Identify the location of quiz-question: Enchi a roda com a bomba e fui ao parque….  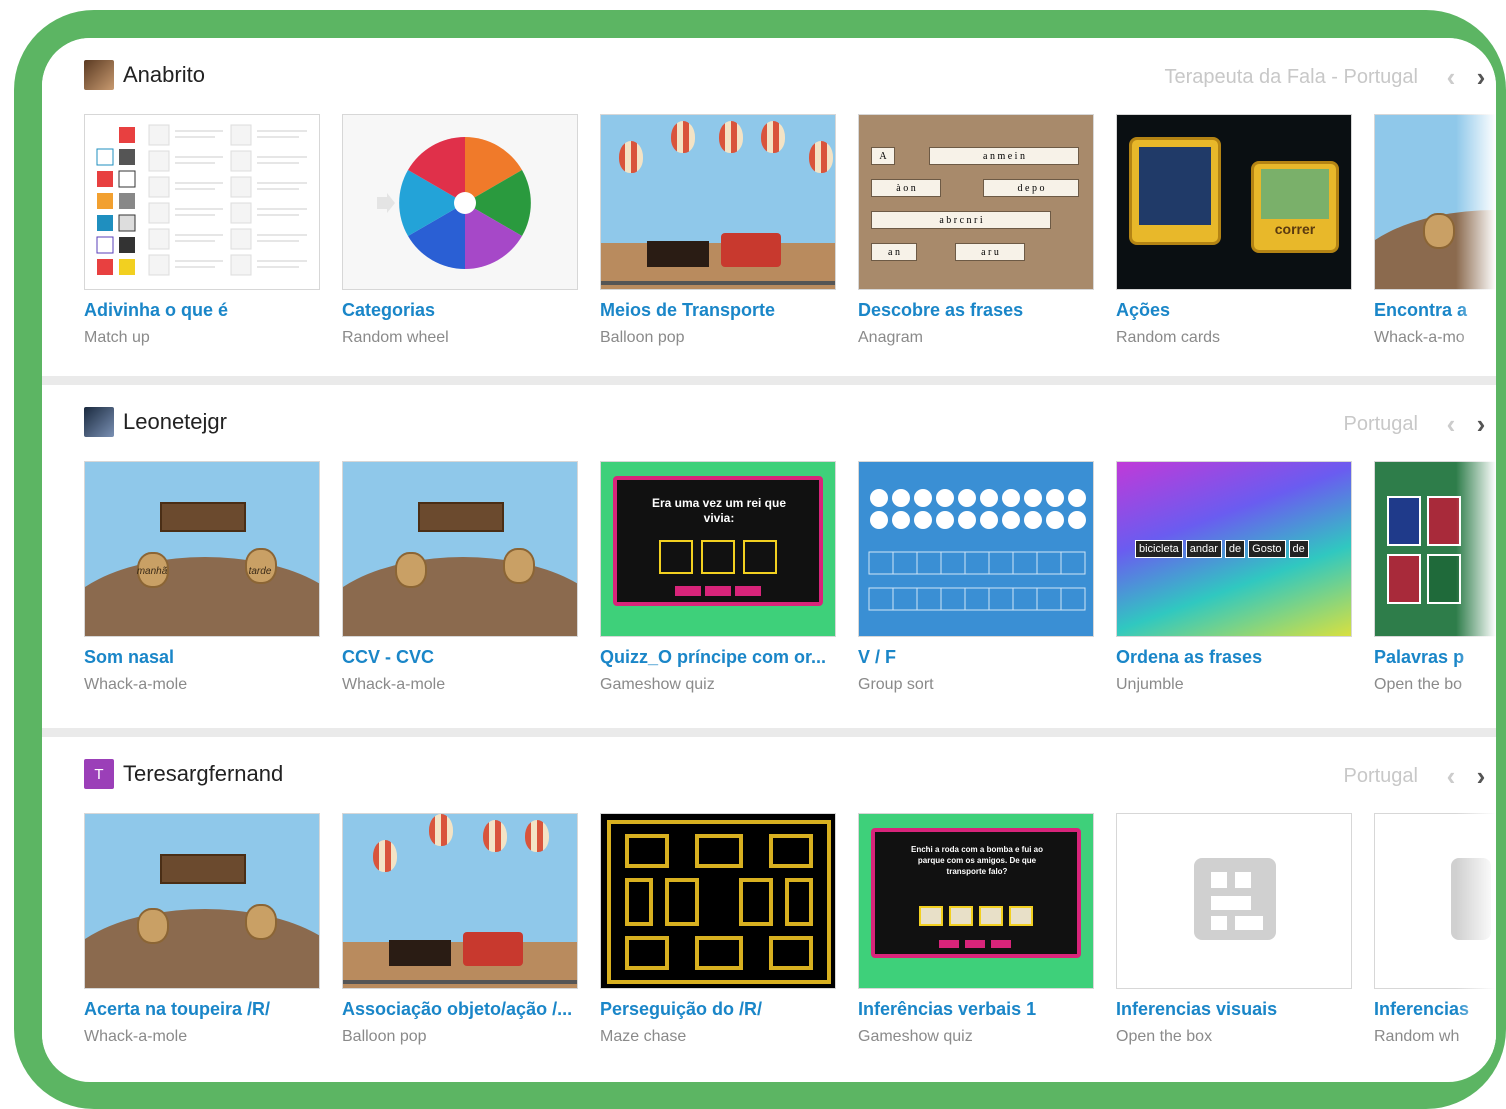
(977, 860).